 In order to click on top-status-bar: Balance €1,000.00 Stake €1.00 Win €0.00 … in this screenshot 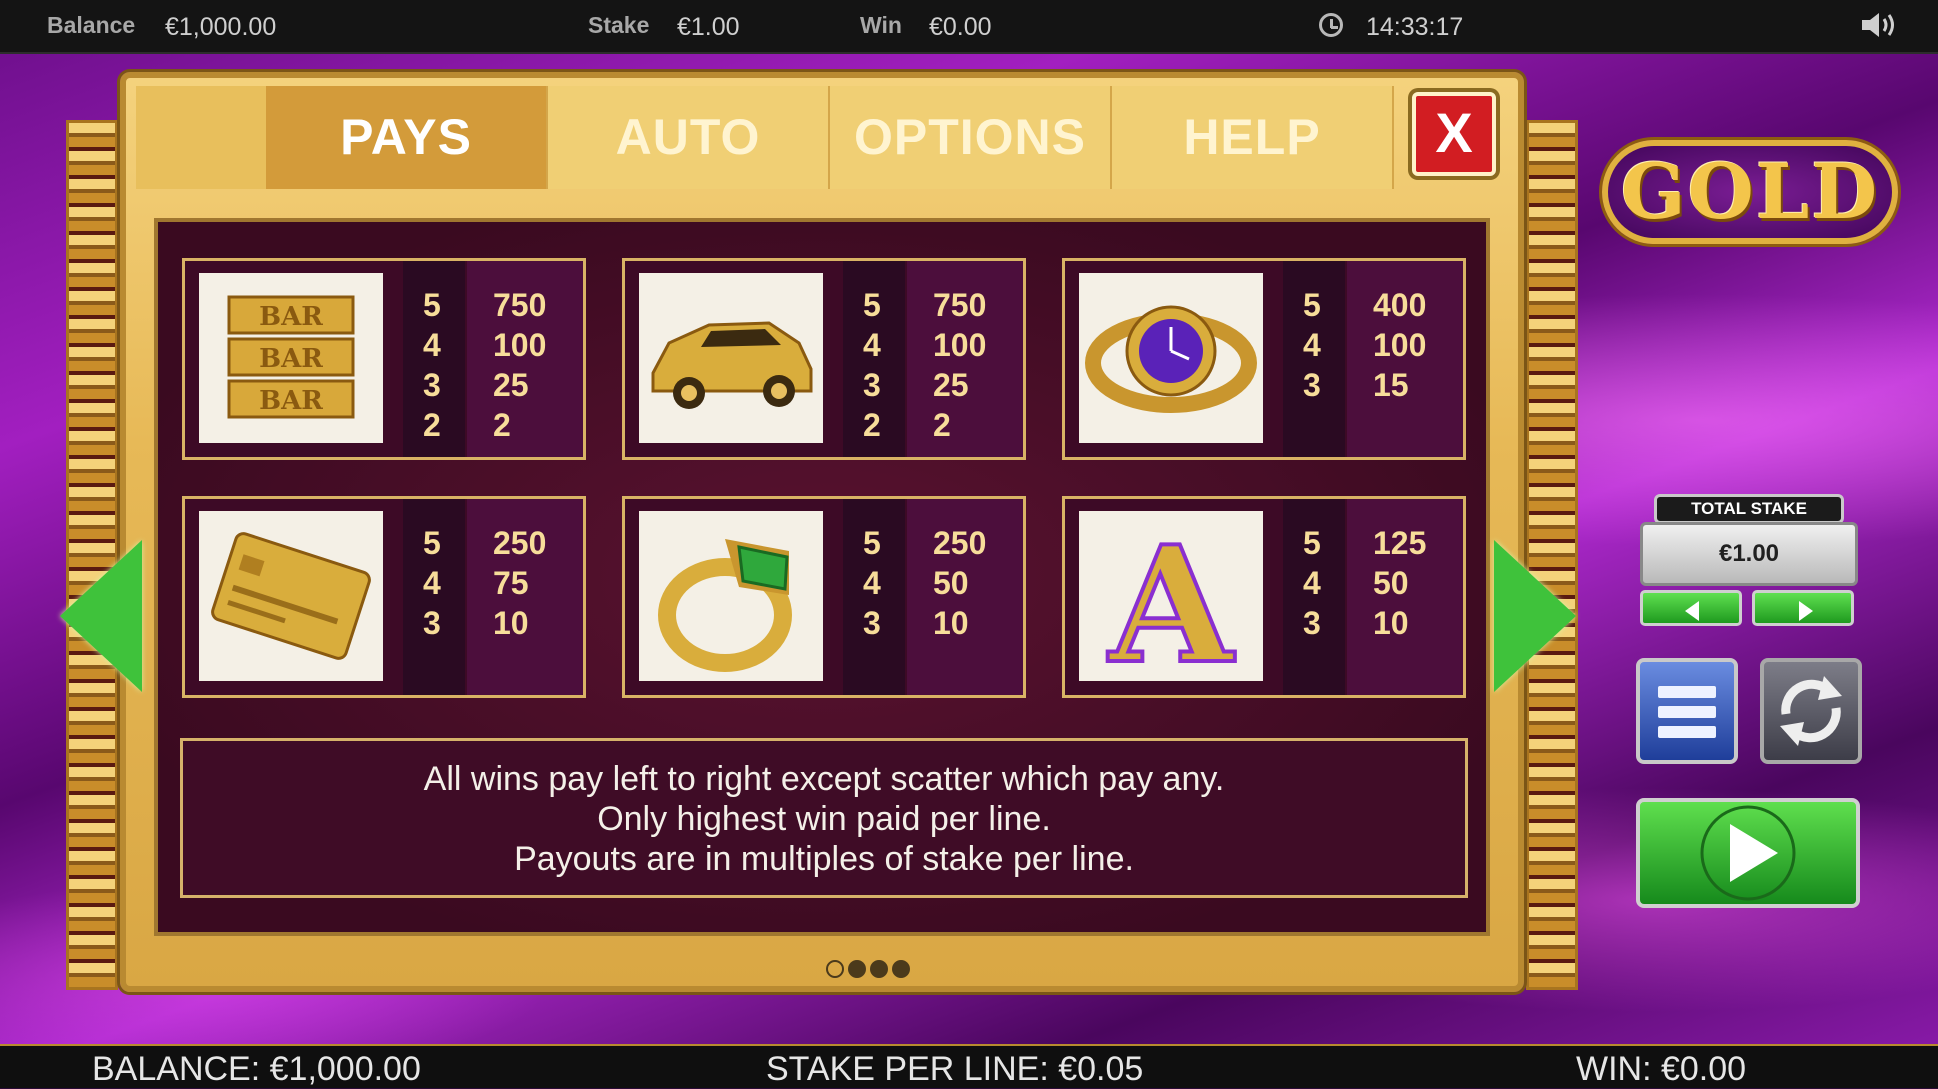, I will do `click(969, 27)`.